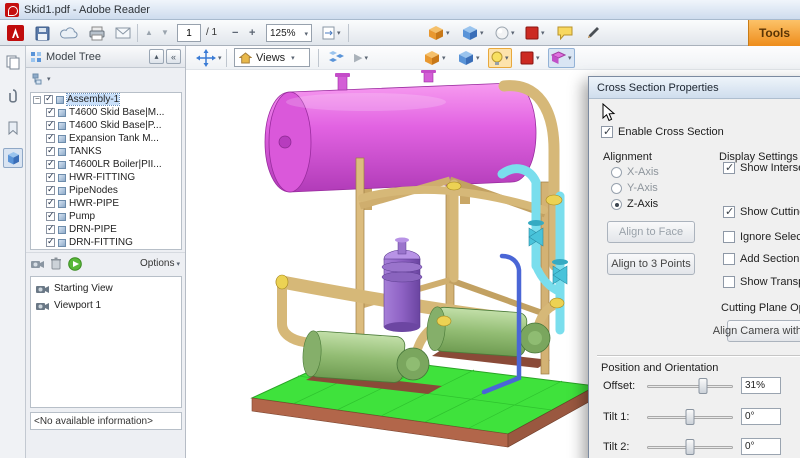 This screenshot has width=800, height=458. What do you see at coordinates (607, 131) in the screenshot?
I see `enable-cross-section-checkbox` at bounding box center [607, 131].